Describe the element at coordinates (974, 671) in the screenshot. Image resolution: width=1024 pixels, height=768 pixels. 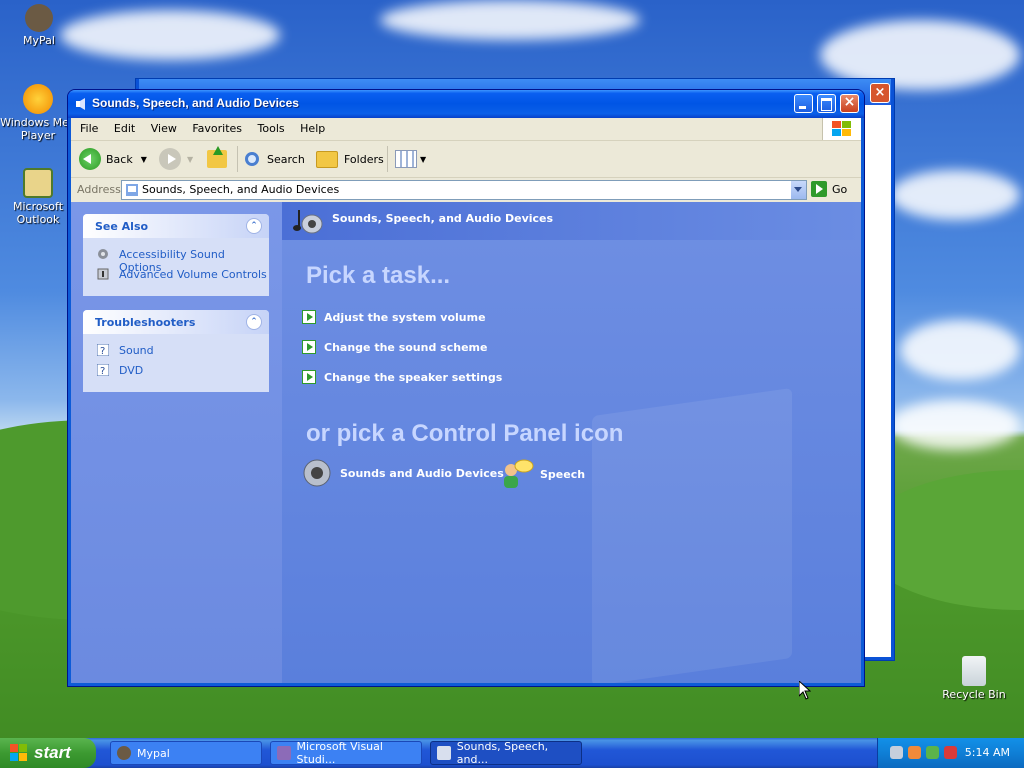
I see `recycle-bin-icon` at that location.